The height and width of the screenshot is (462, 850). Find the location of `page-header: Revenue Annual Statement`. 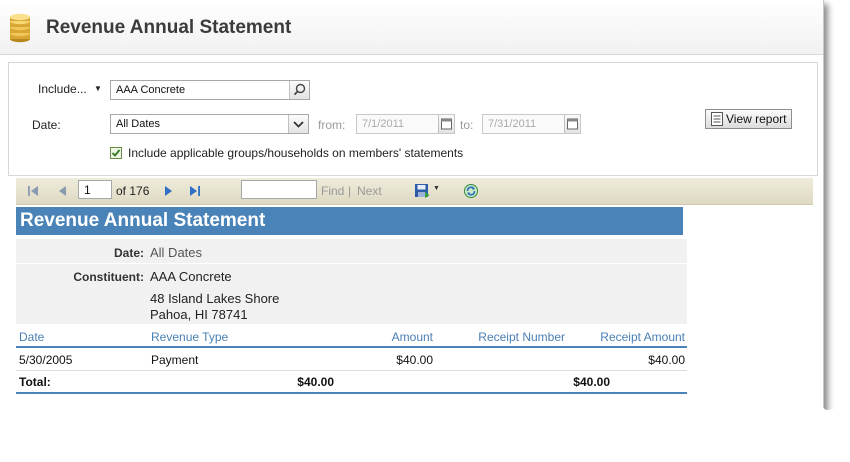

page-header: Revenue Annual Statement is located at coordinates (411, 27).